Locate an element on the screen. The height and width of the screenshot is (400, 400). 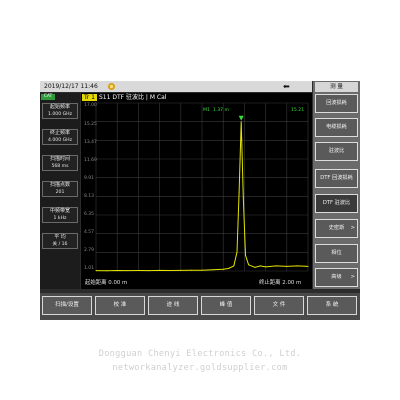
param-sweep-time: 扫描时间 568 ms is located at coordinates (60, 163).